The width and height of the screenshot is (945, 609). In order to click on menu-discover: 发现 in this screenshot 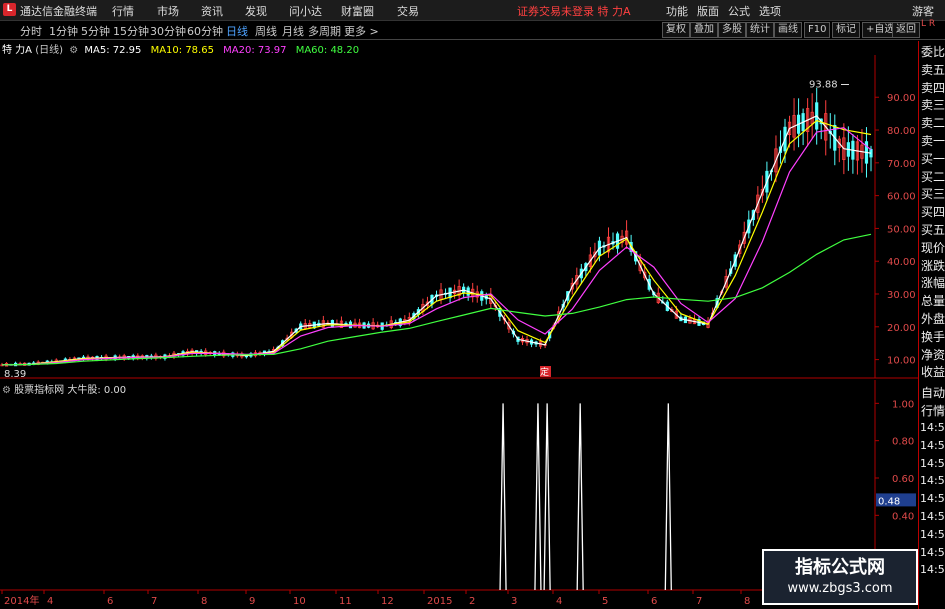, I will do `click(256, 11)`.